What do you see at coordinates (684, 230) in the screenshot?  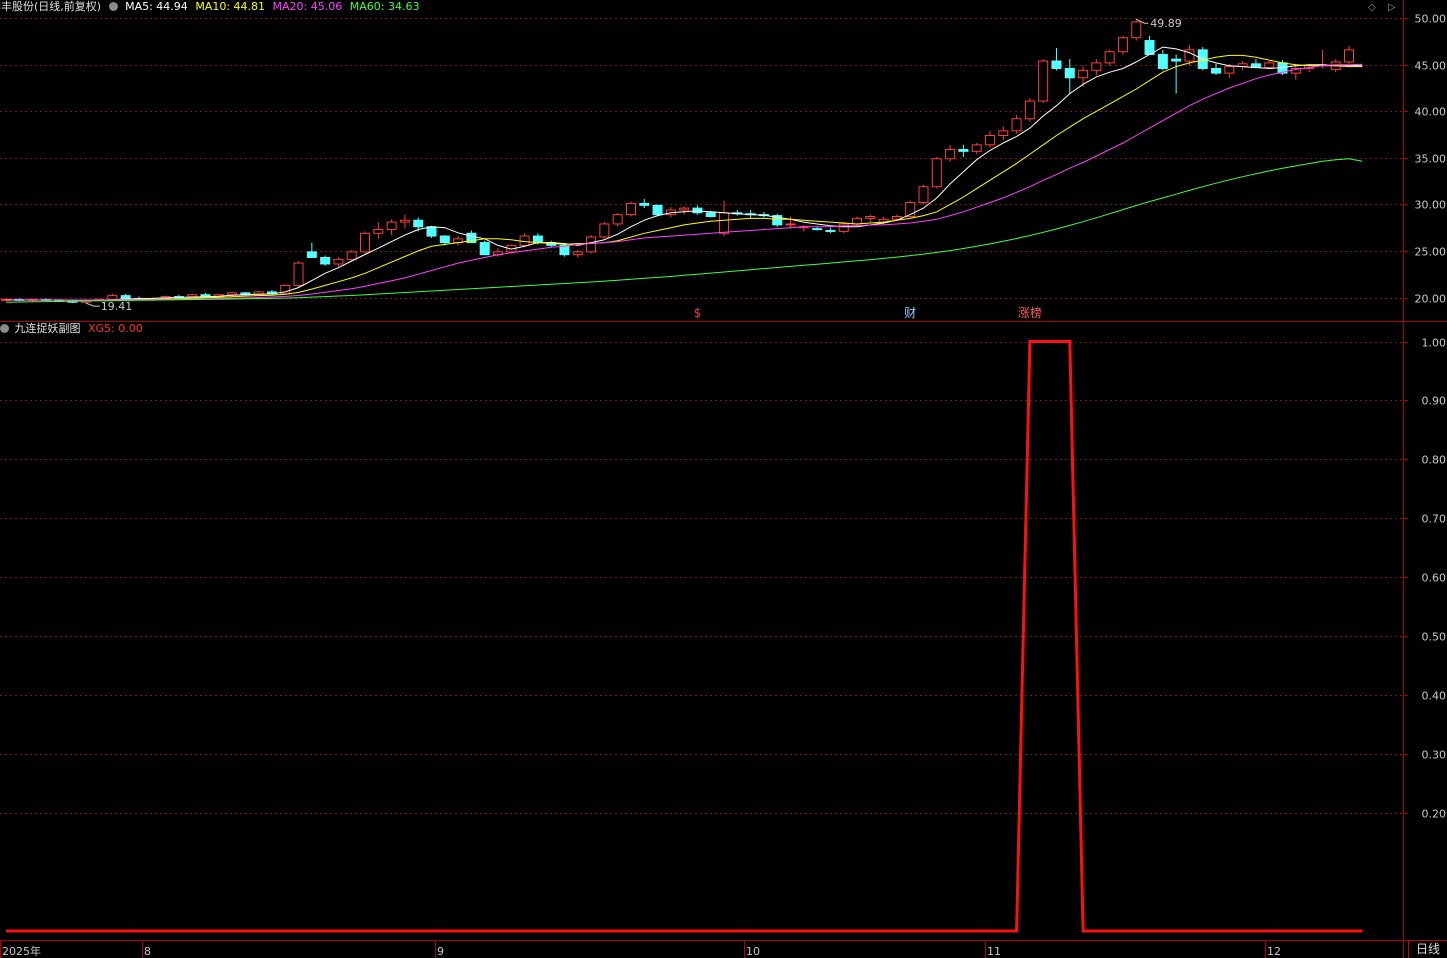 I see `ma60-line` at bounding box center [684, 230].